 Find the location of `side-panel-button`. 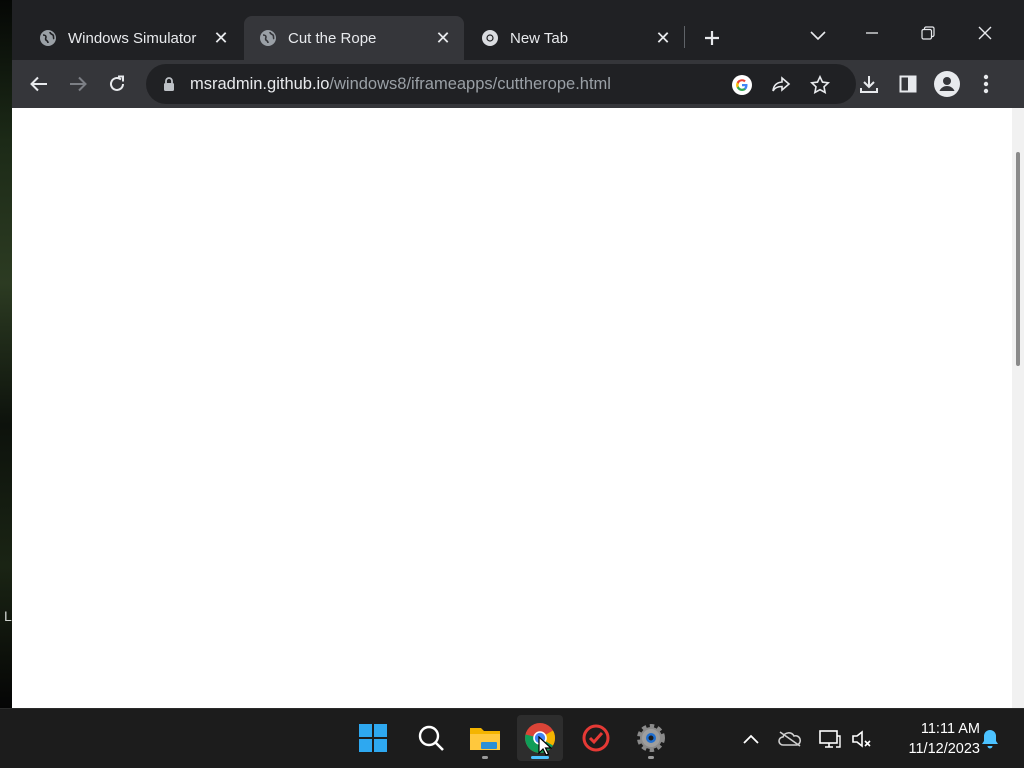

side-panel-button is located at coordinates (908, 84).